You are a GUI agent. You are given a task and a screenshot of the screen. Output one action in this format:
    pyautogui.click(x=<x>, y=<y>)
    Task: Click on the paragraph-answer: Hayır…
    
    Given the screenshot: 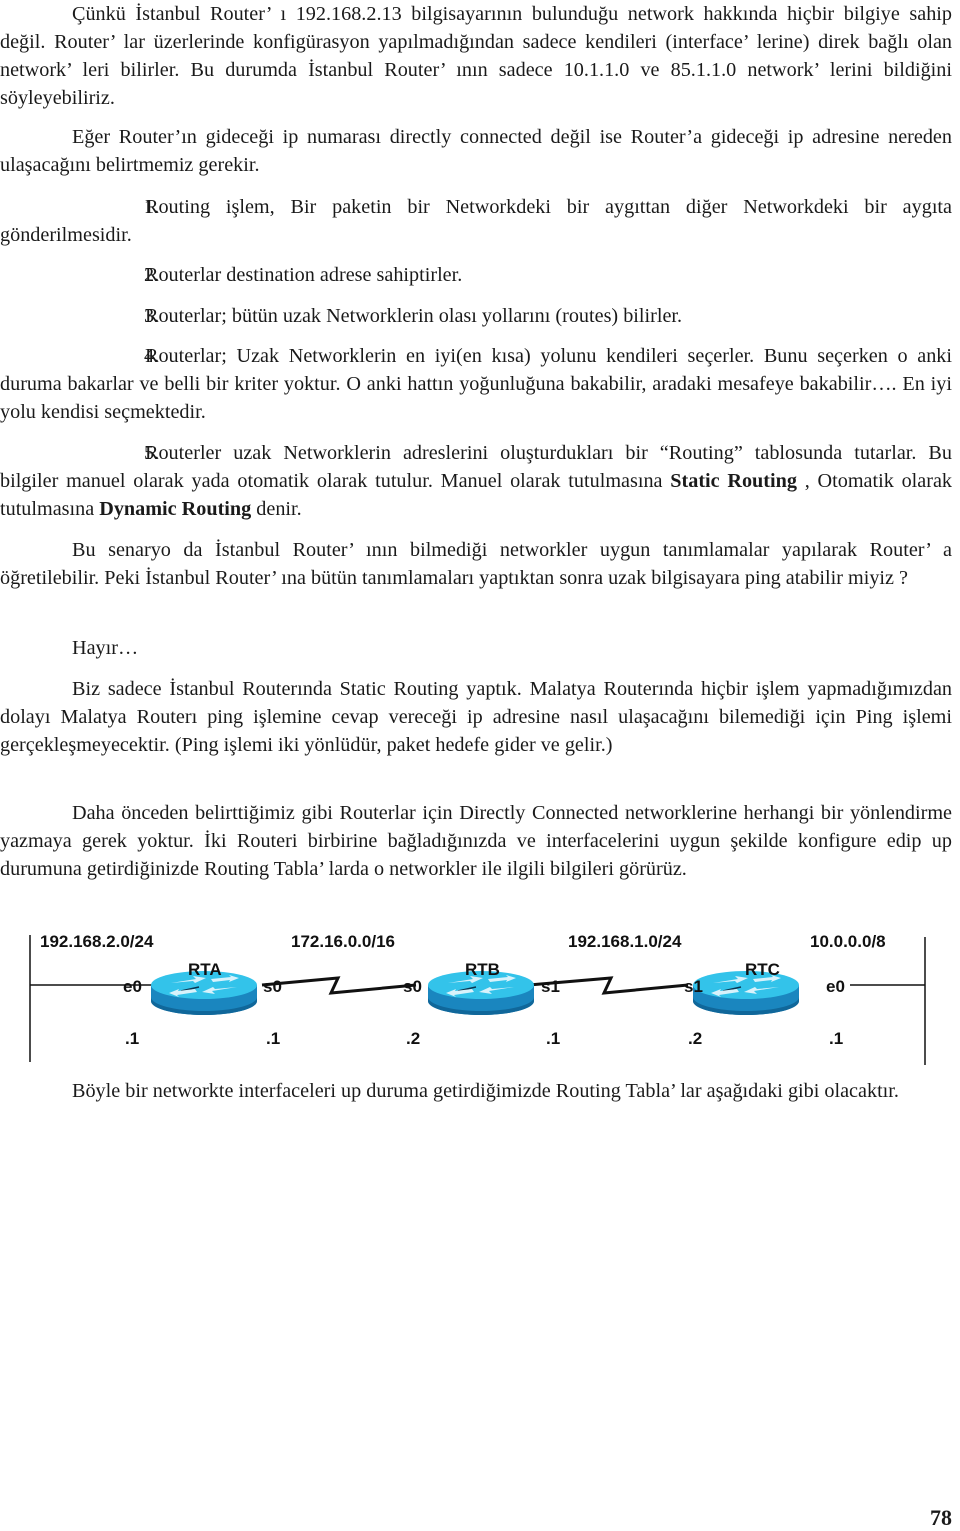 What is the action you would take?
    pyautogui.click(x=105, y=648)
    